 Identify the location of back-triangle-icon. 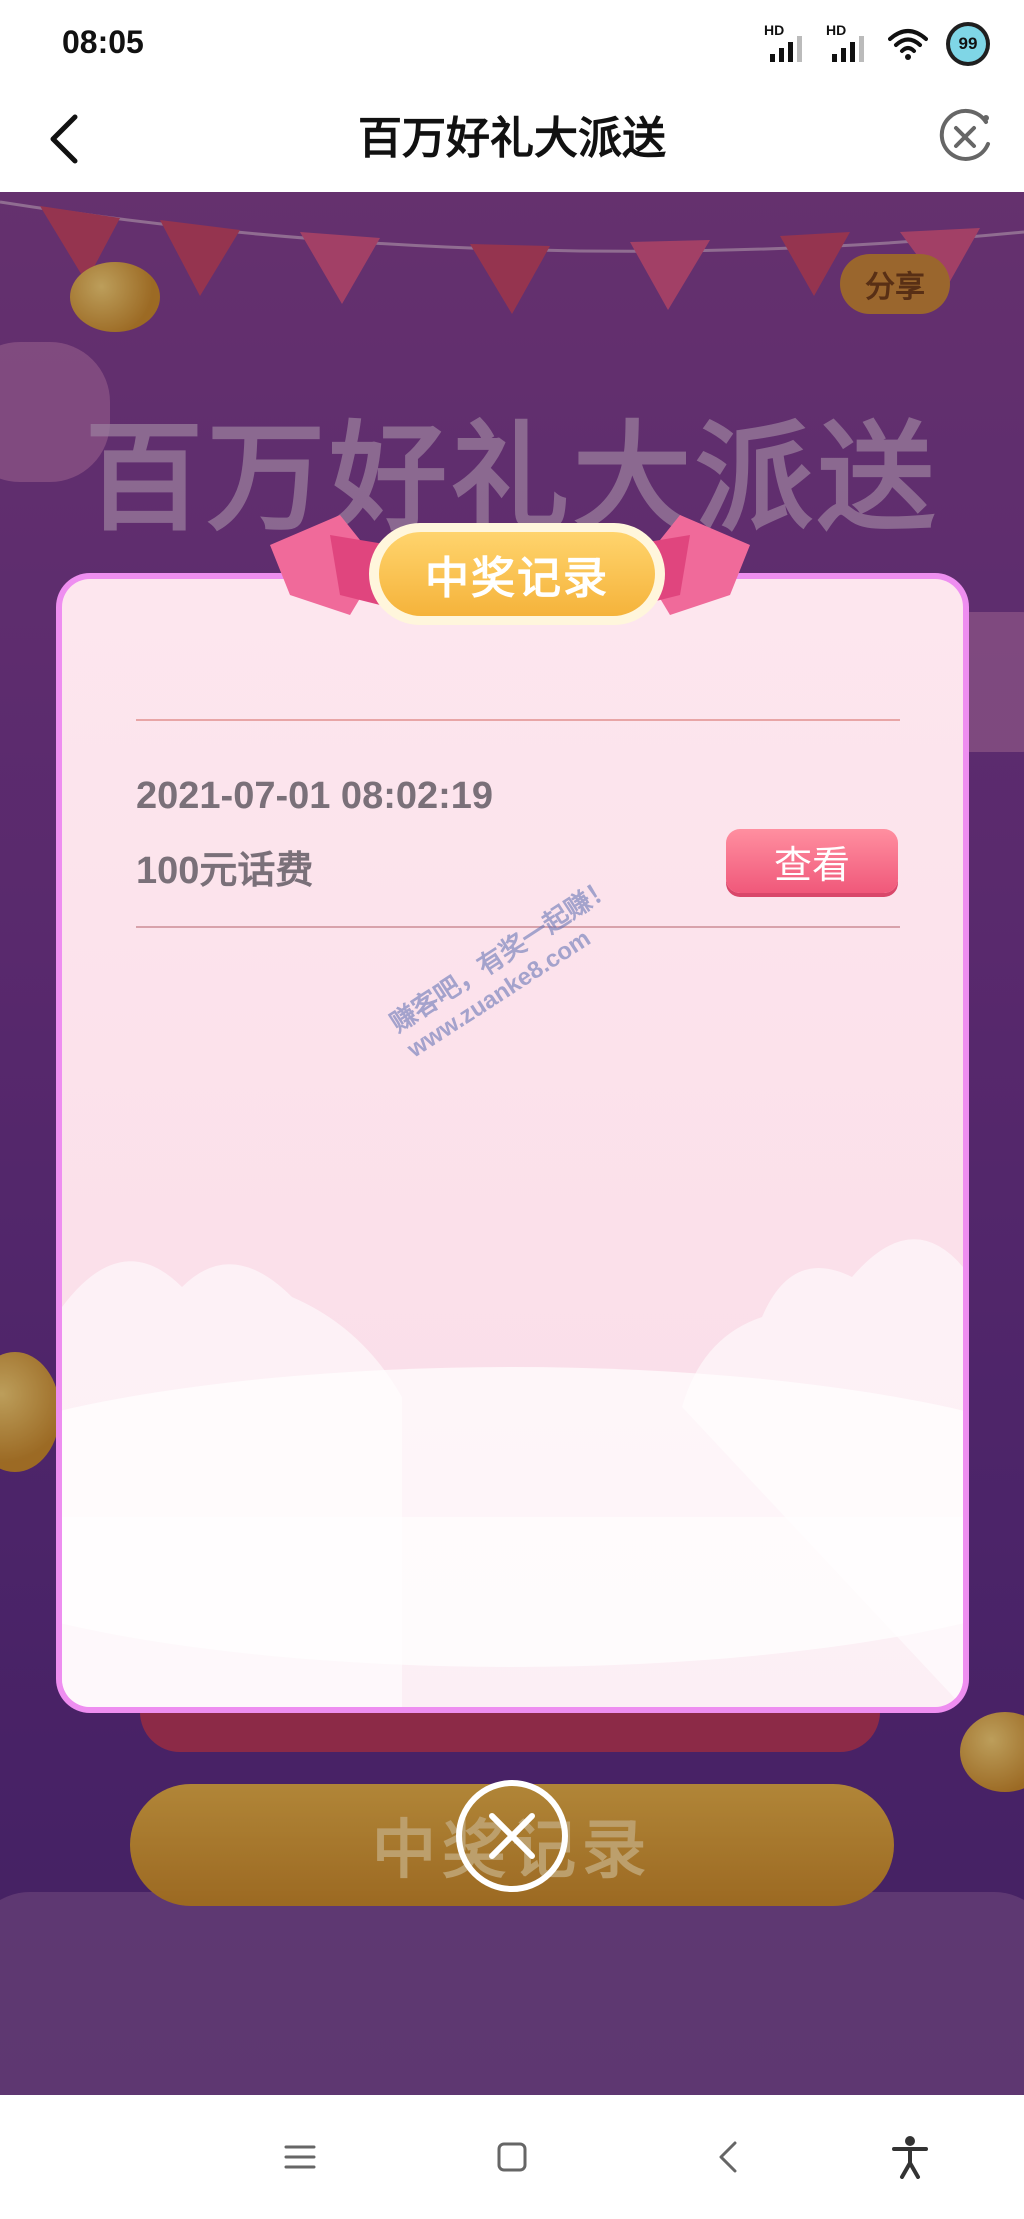
(728, 2157).